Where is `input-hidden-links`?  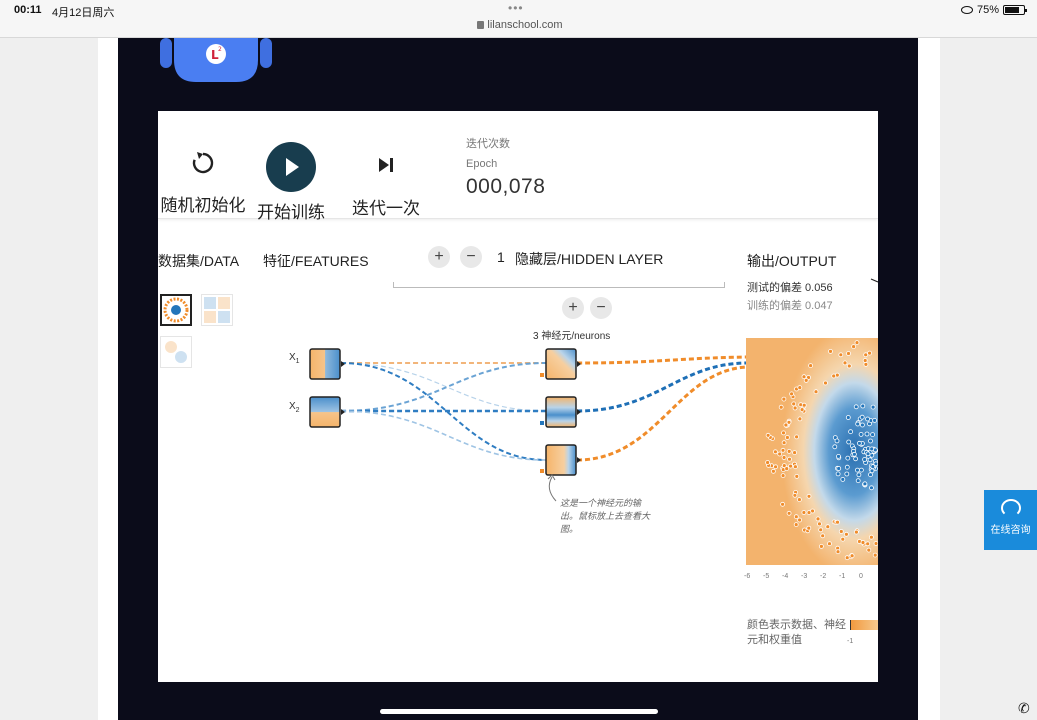
input-hidden-links is located at coordinates (443, 411).